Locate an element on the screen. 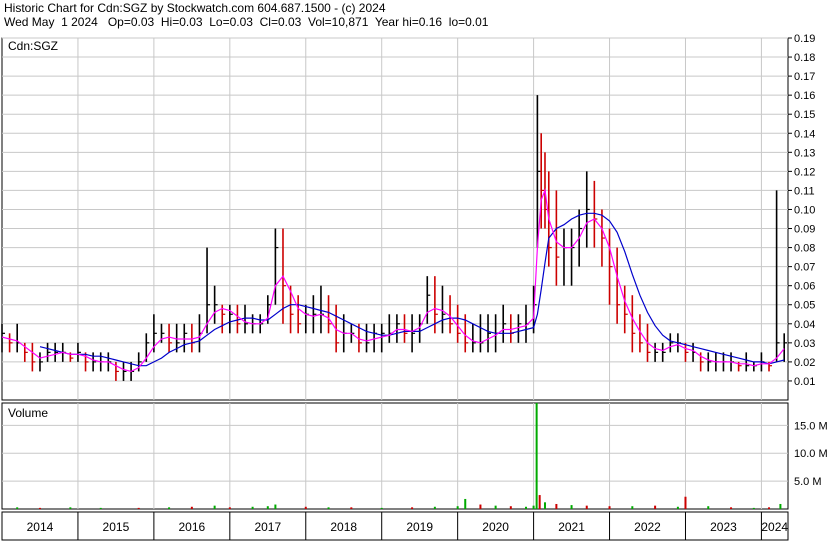 This screenshot has width=830, height=543. price-y-tick-label: 0.13 is located at coordinates (804, 153).